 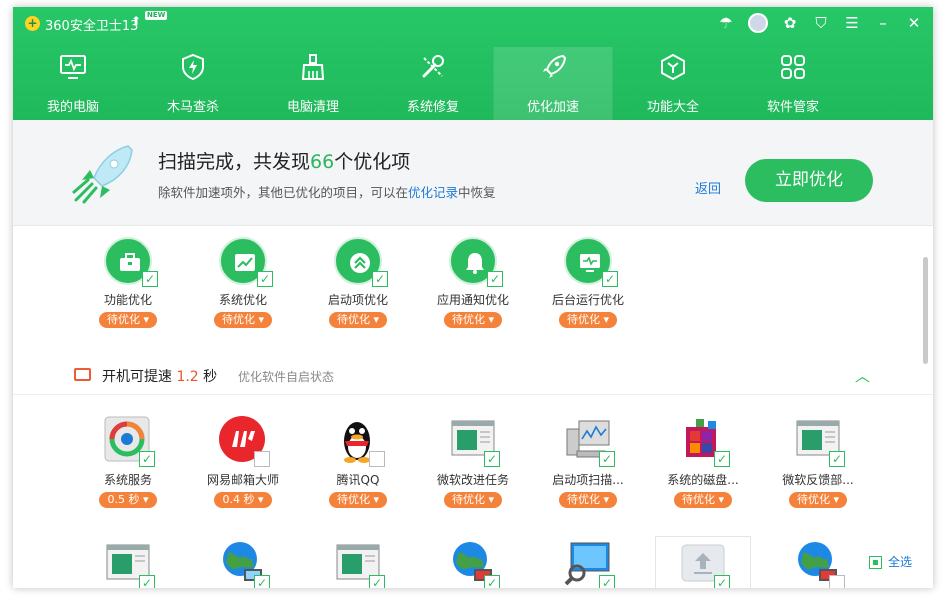 What do you see at coordinates (127, 480) in the screenshot?
I see `app-label: 系统服务` at bounding box center [127, 480].